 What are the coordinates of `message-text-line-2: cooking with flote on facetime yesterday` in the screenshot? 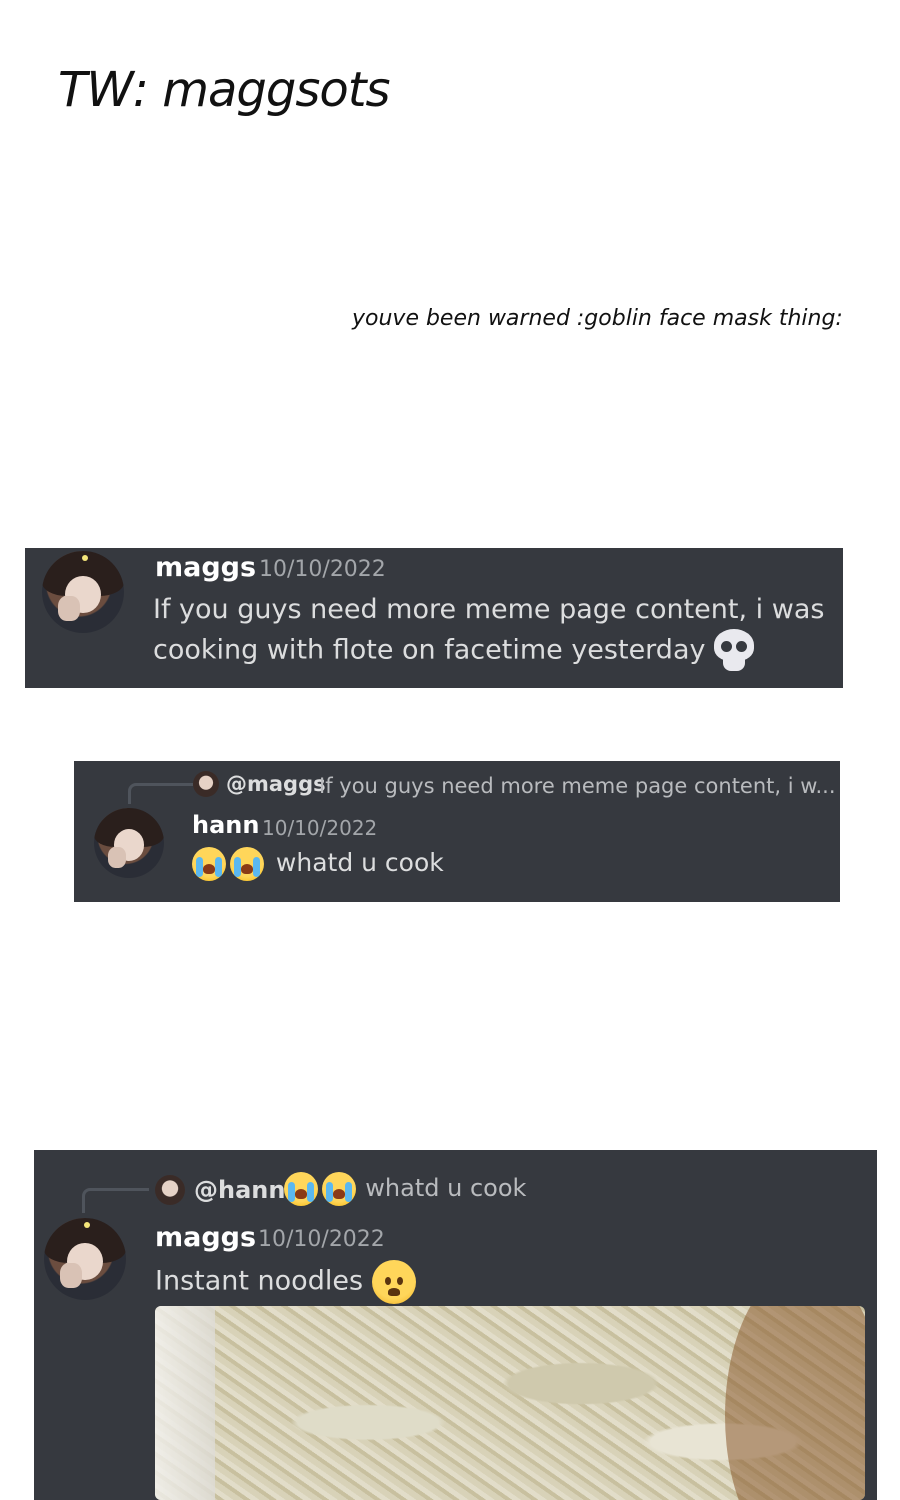 It's located at (429, 650).